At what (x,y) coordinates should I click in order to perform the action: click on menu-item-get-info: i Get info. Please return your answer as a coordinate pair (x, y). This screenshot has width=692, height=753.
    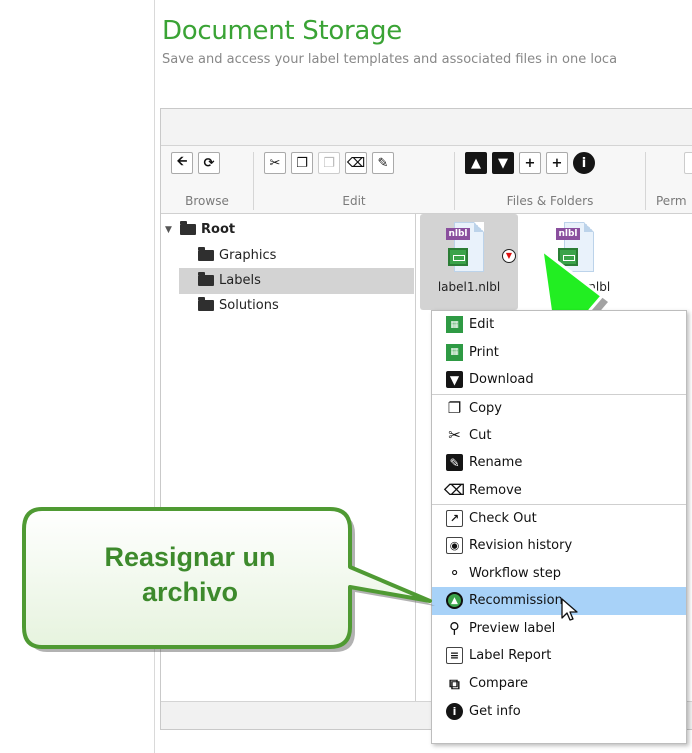
    Looking at the image, I should click on (559, 711).